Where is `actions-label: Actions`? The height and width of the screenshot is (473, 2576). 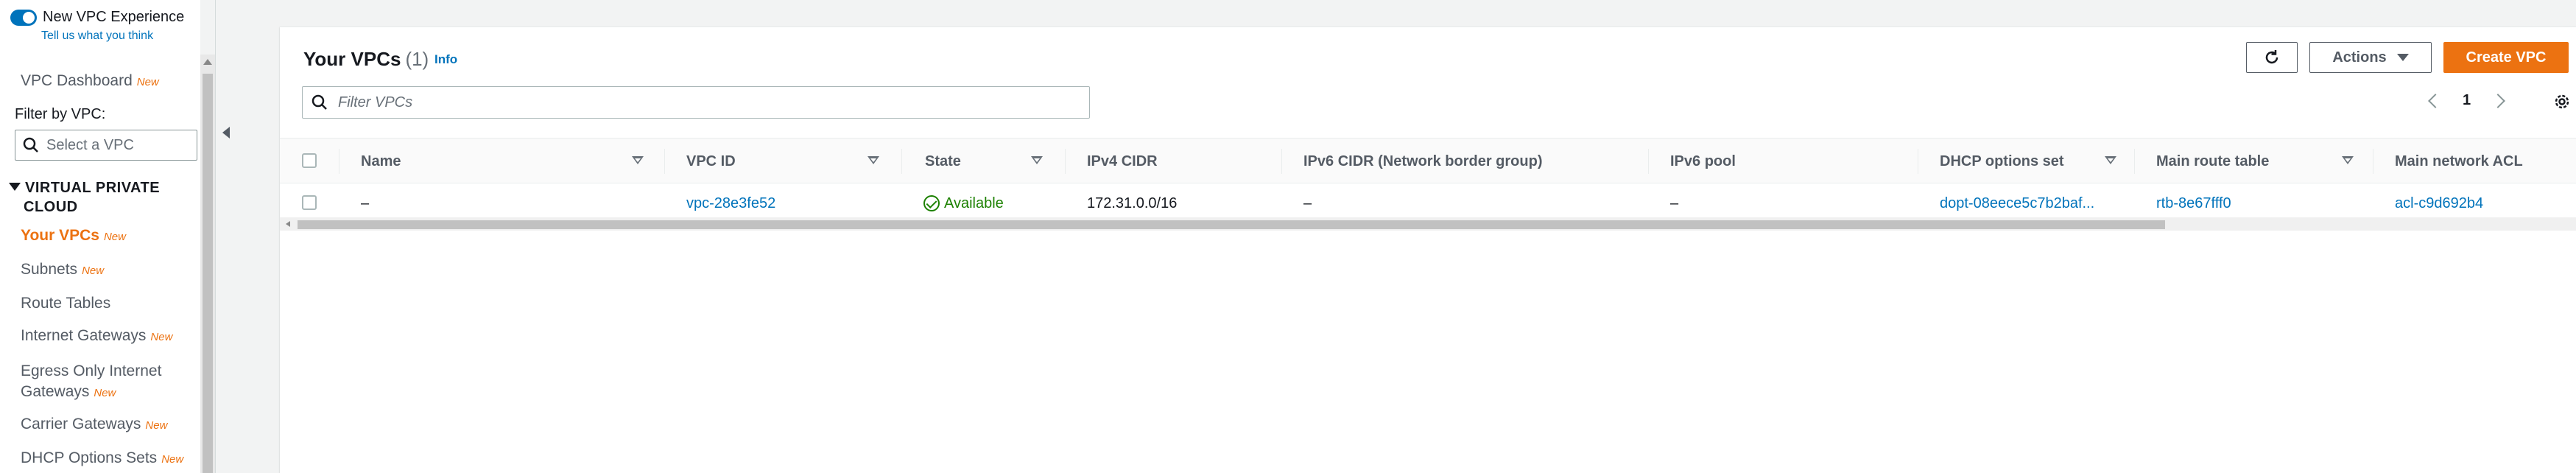
actions-label: Actions is located at coordinates (2359, 57).